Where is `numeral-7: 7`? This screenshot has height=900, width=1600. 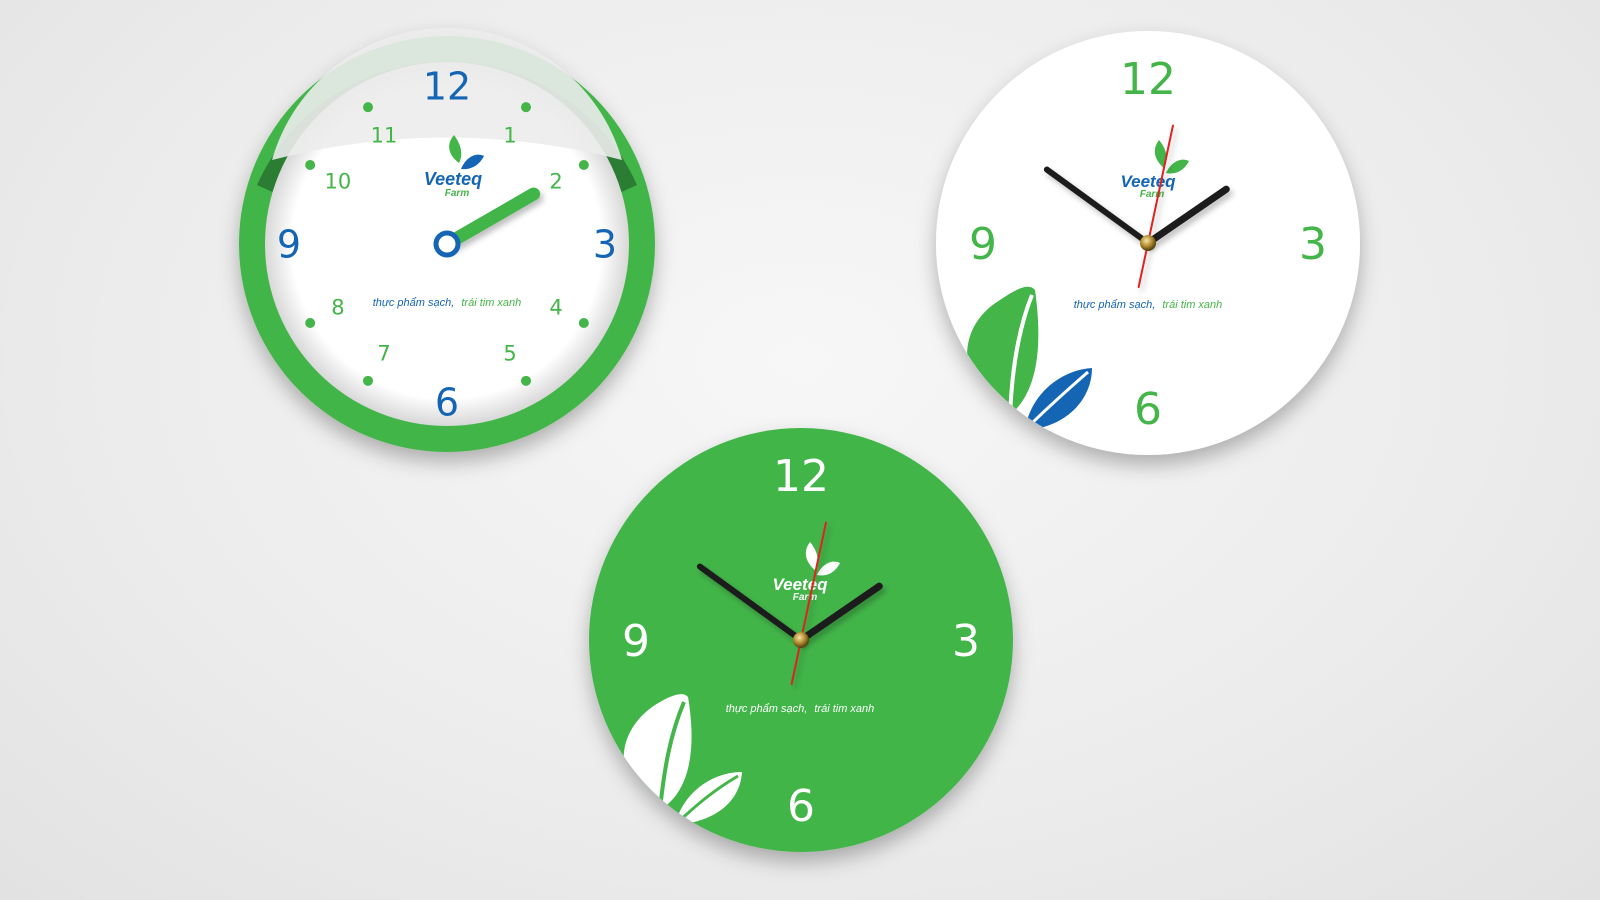
numeral-7: 7 is located at coordinates (383, 354).